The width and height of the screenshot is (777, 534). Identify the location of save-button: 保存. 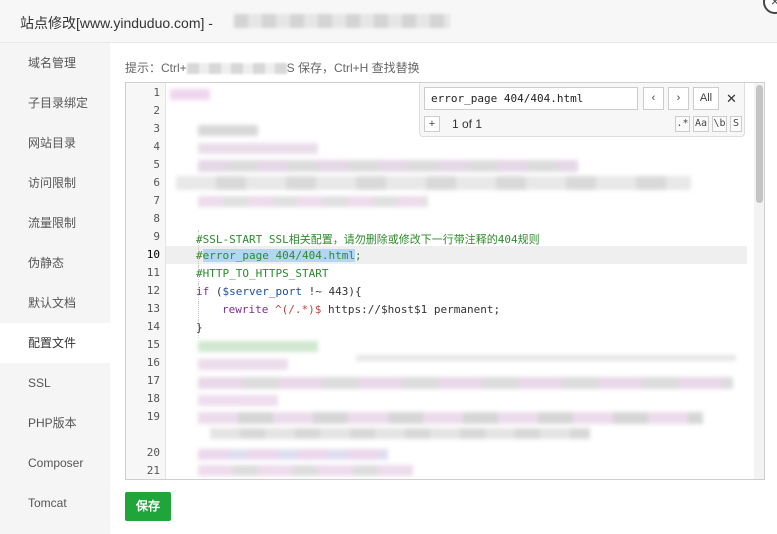
(148, 506).